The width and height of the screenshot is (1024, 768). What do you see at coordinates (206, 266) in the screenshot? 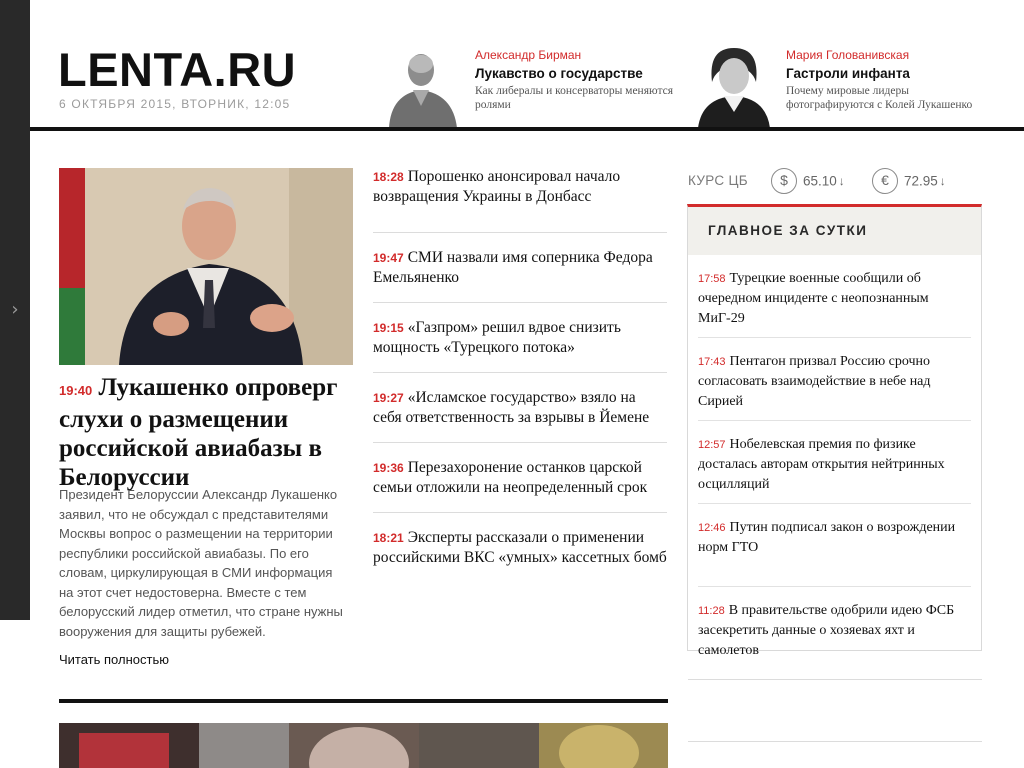
I see `lead-story-photo` at bounding box center [206, 266].